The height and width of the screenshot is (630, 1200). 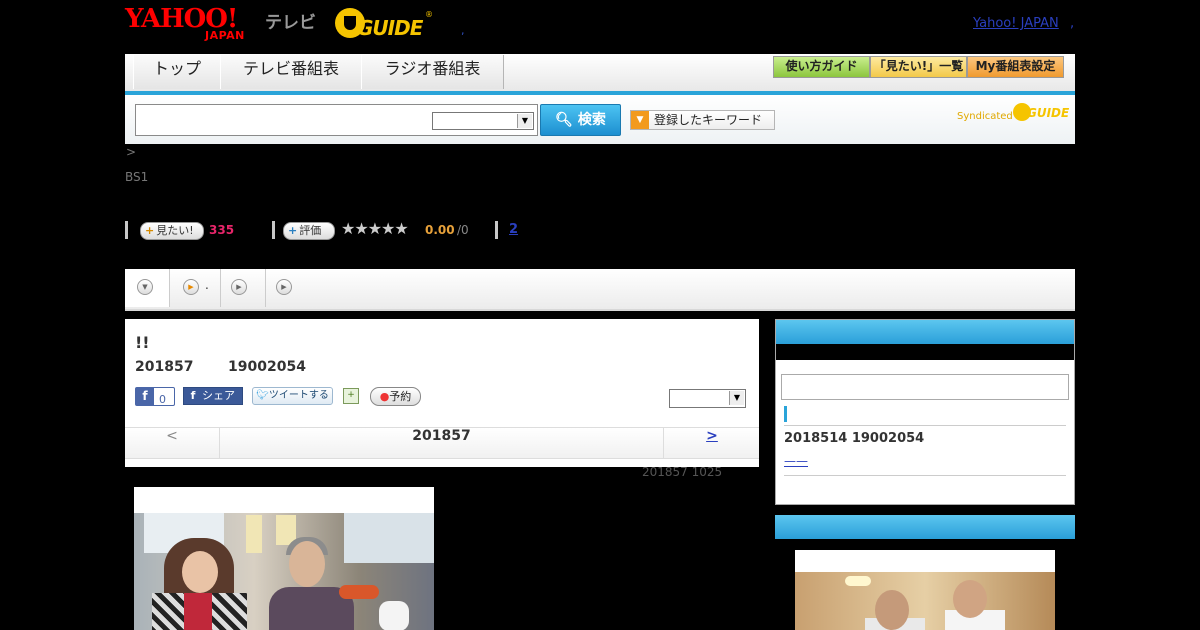 I want to click on want-button-label: 見たい!, so click(x=175, y=230).